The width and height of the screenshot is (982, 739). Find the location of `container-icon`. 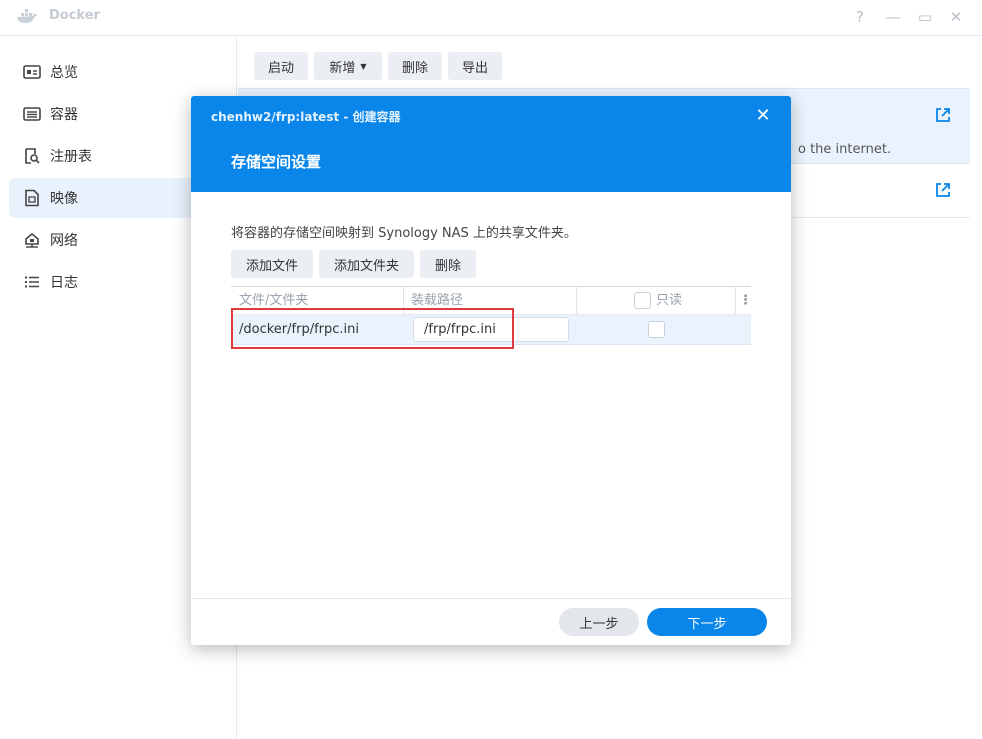

container-icon is located at coordinates (32, 114).